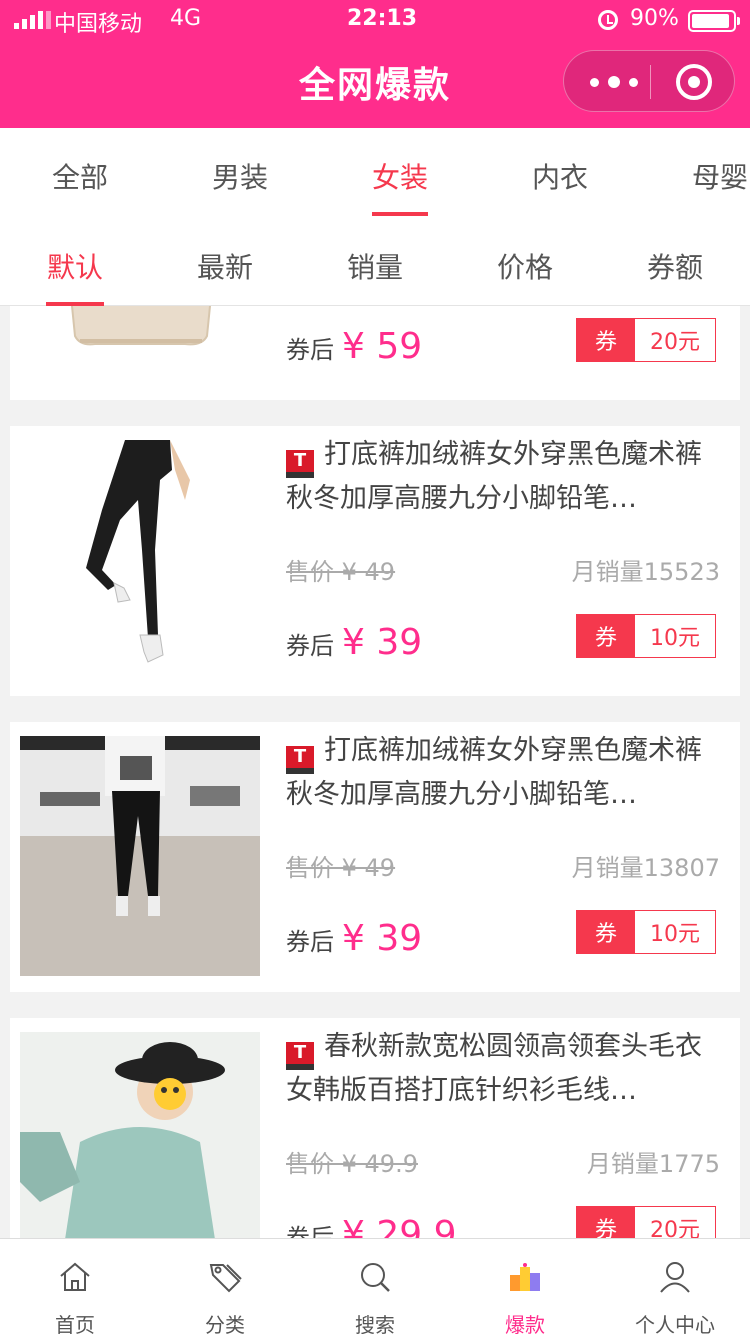  What do you see at coordinates (675, 1323) in the screenshot?
I see `tab-profile-label: 个人中心` at bounding box center [675, 1323].